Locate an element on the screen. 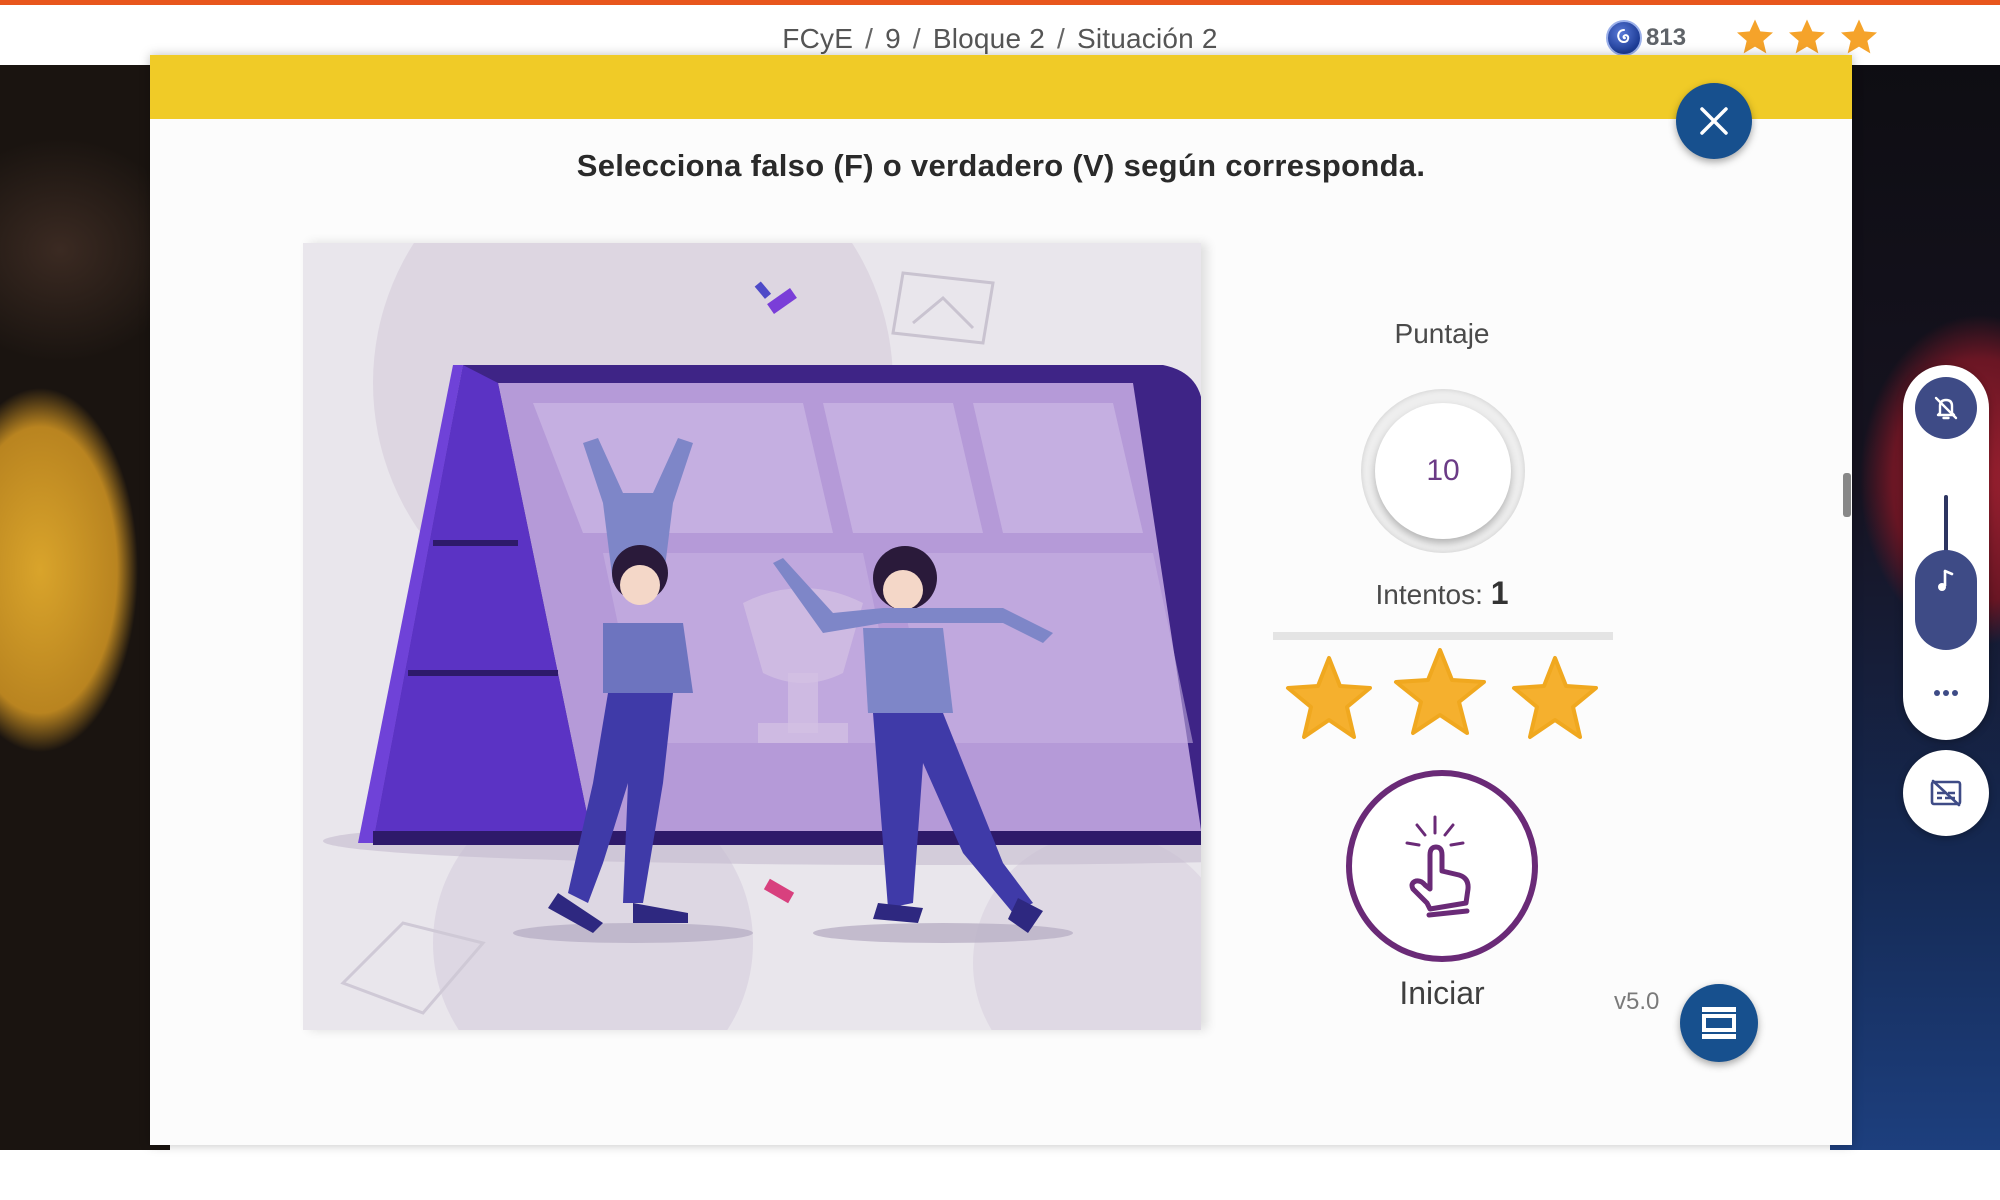  bell-off-icon is located at coordinates (1946, 408).